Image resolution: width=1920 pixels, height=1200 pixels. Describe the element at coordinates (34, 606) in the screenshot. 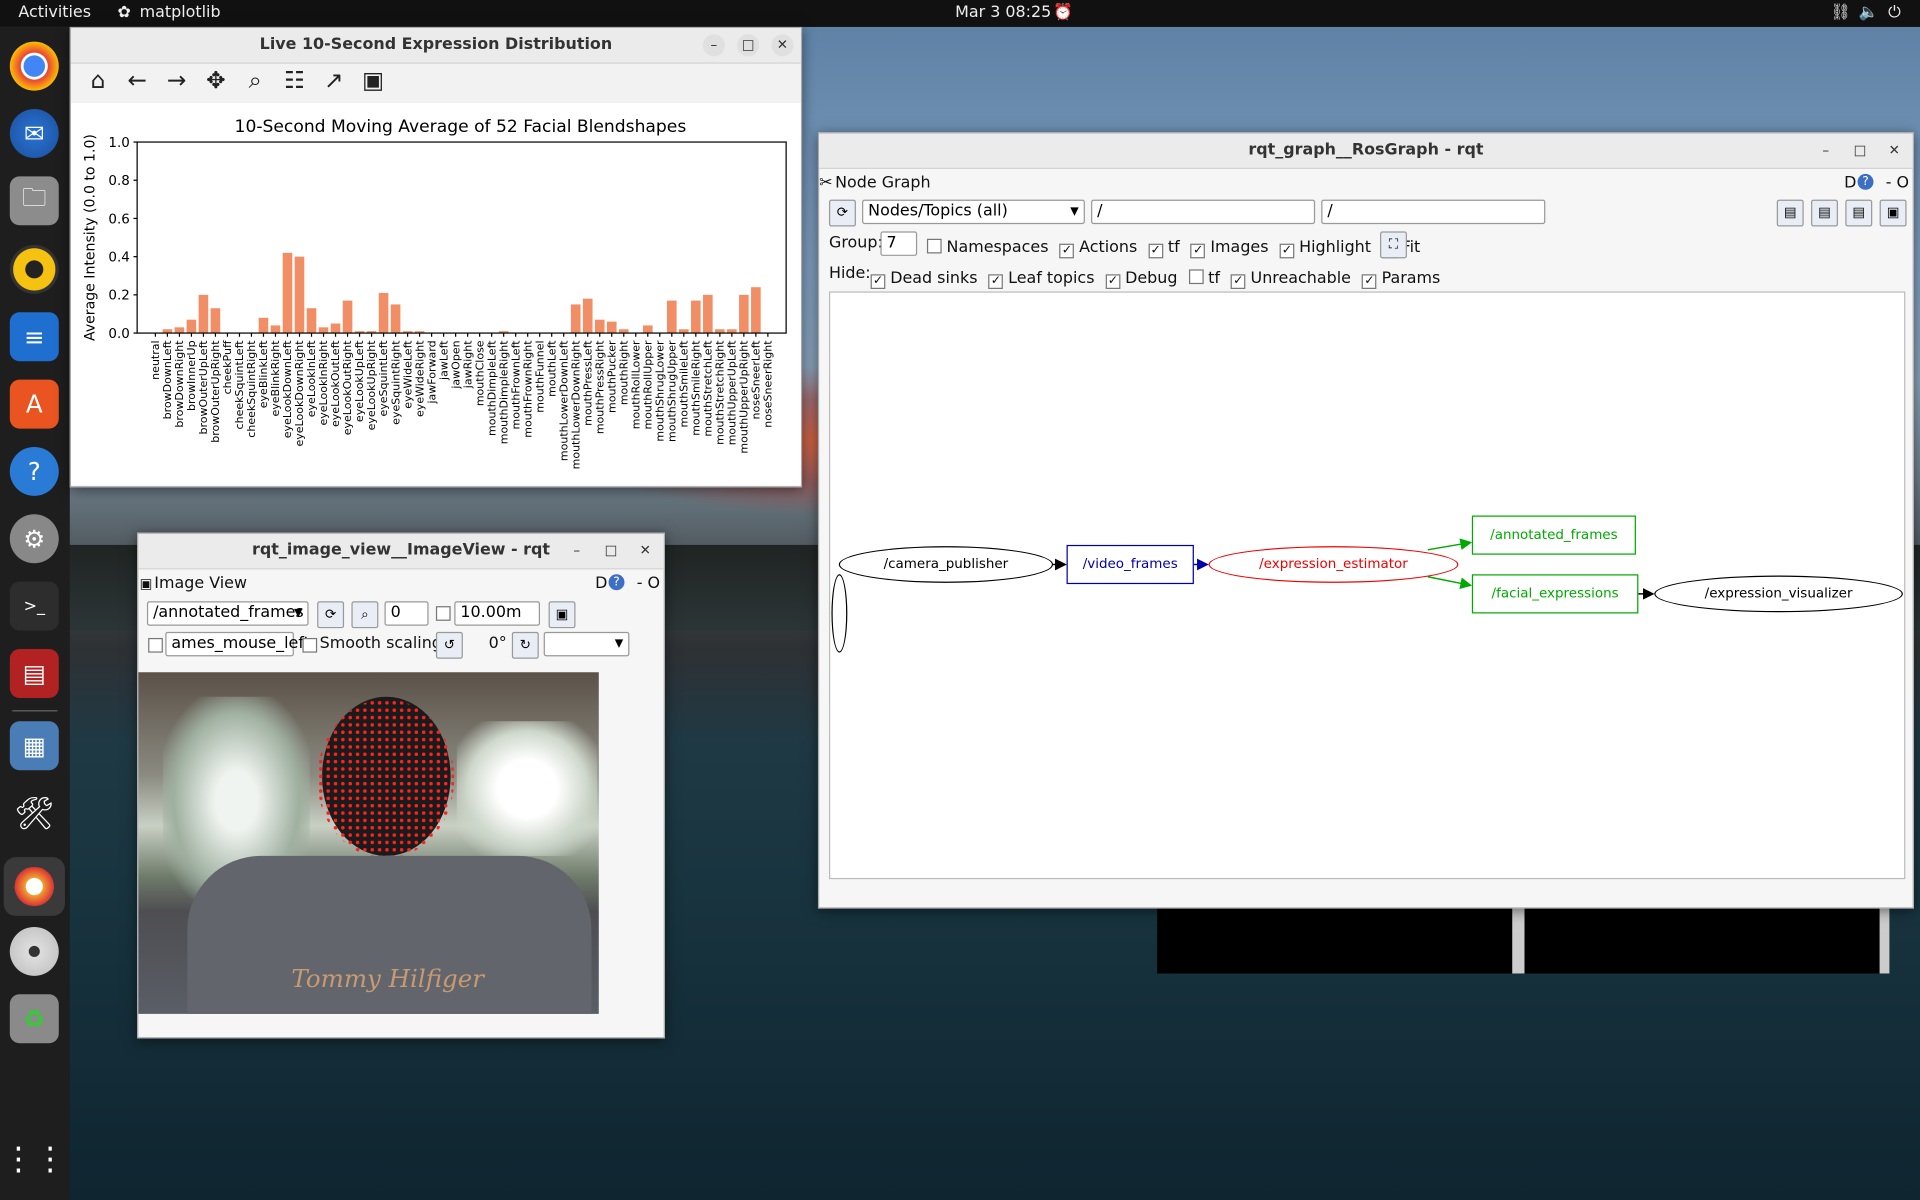

I see `terminal-icon: >_` at that location.